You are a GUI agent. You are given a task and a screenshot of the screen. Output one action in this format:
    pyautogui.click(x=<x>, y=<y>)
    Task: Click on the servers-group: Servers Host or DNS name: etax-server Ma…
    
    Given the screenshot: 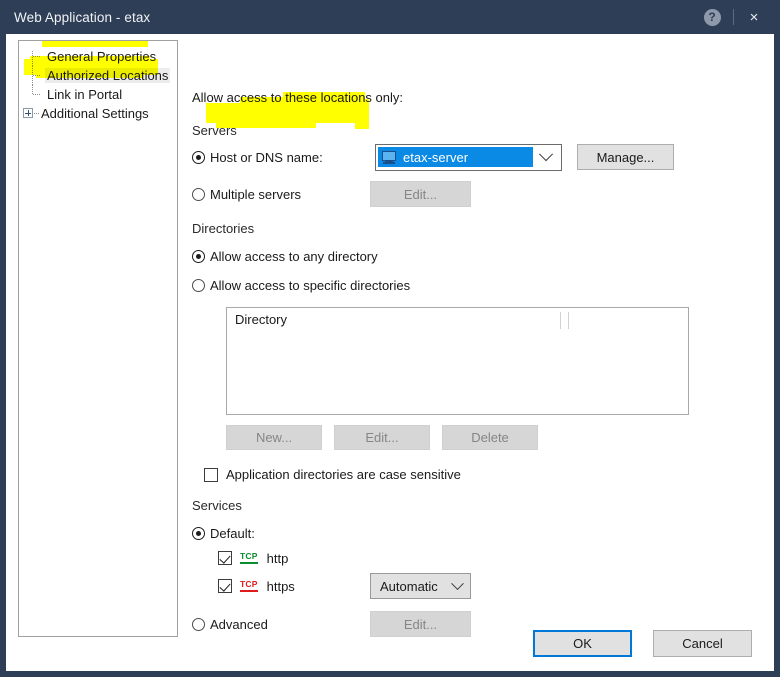 What is the action you would take?
    pyautogui.click(x=472, y=165)
    